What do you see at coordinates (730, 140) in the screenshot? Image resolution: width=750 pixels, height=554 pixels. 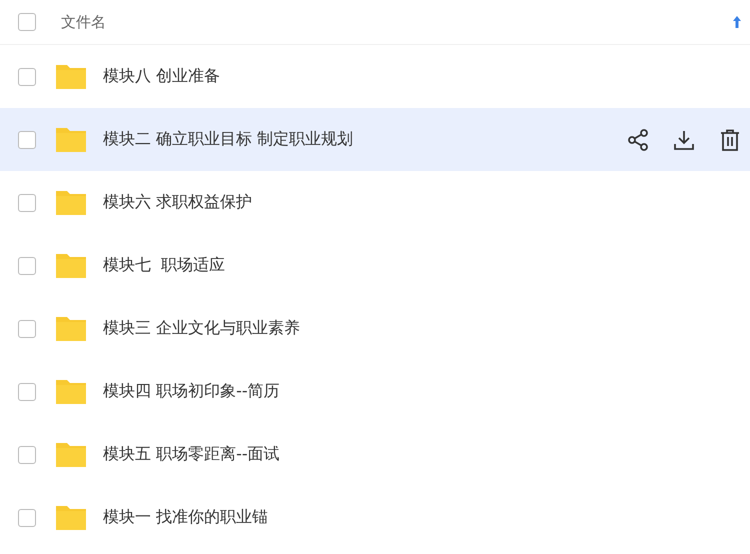 I see `delete-icon` at bounding box center [730, 140].